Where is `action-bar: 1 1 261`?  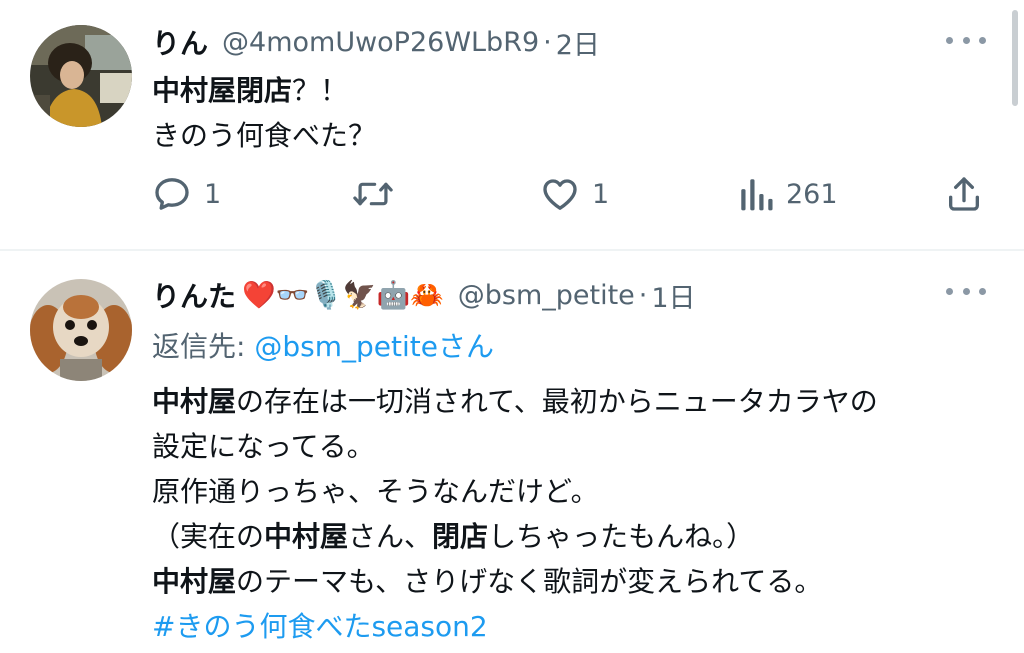 action-bar: 1 1 261 is located at coordinates (572, 194).